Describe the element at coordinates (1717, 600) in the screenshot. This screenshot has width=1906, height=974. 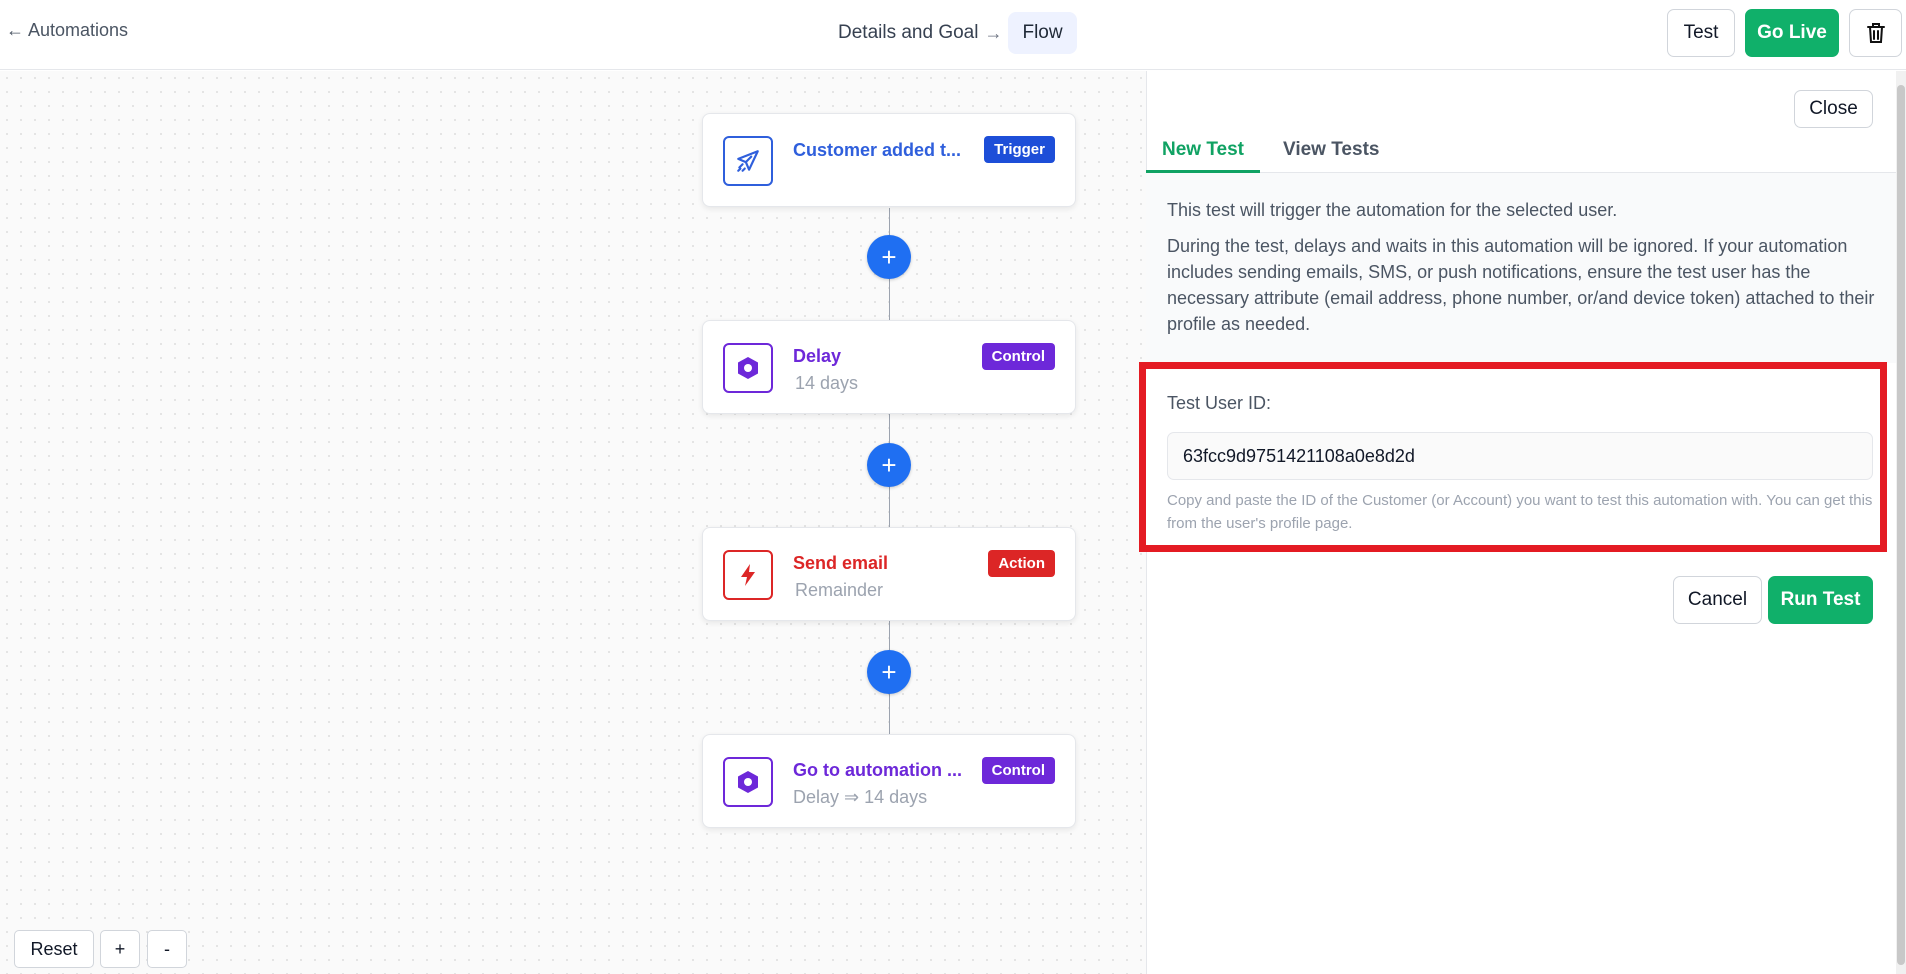
I see `cancel-button: Cancel` at that location.